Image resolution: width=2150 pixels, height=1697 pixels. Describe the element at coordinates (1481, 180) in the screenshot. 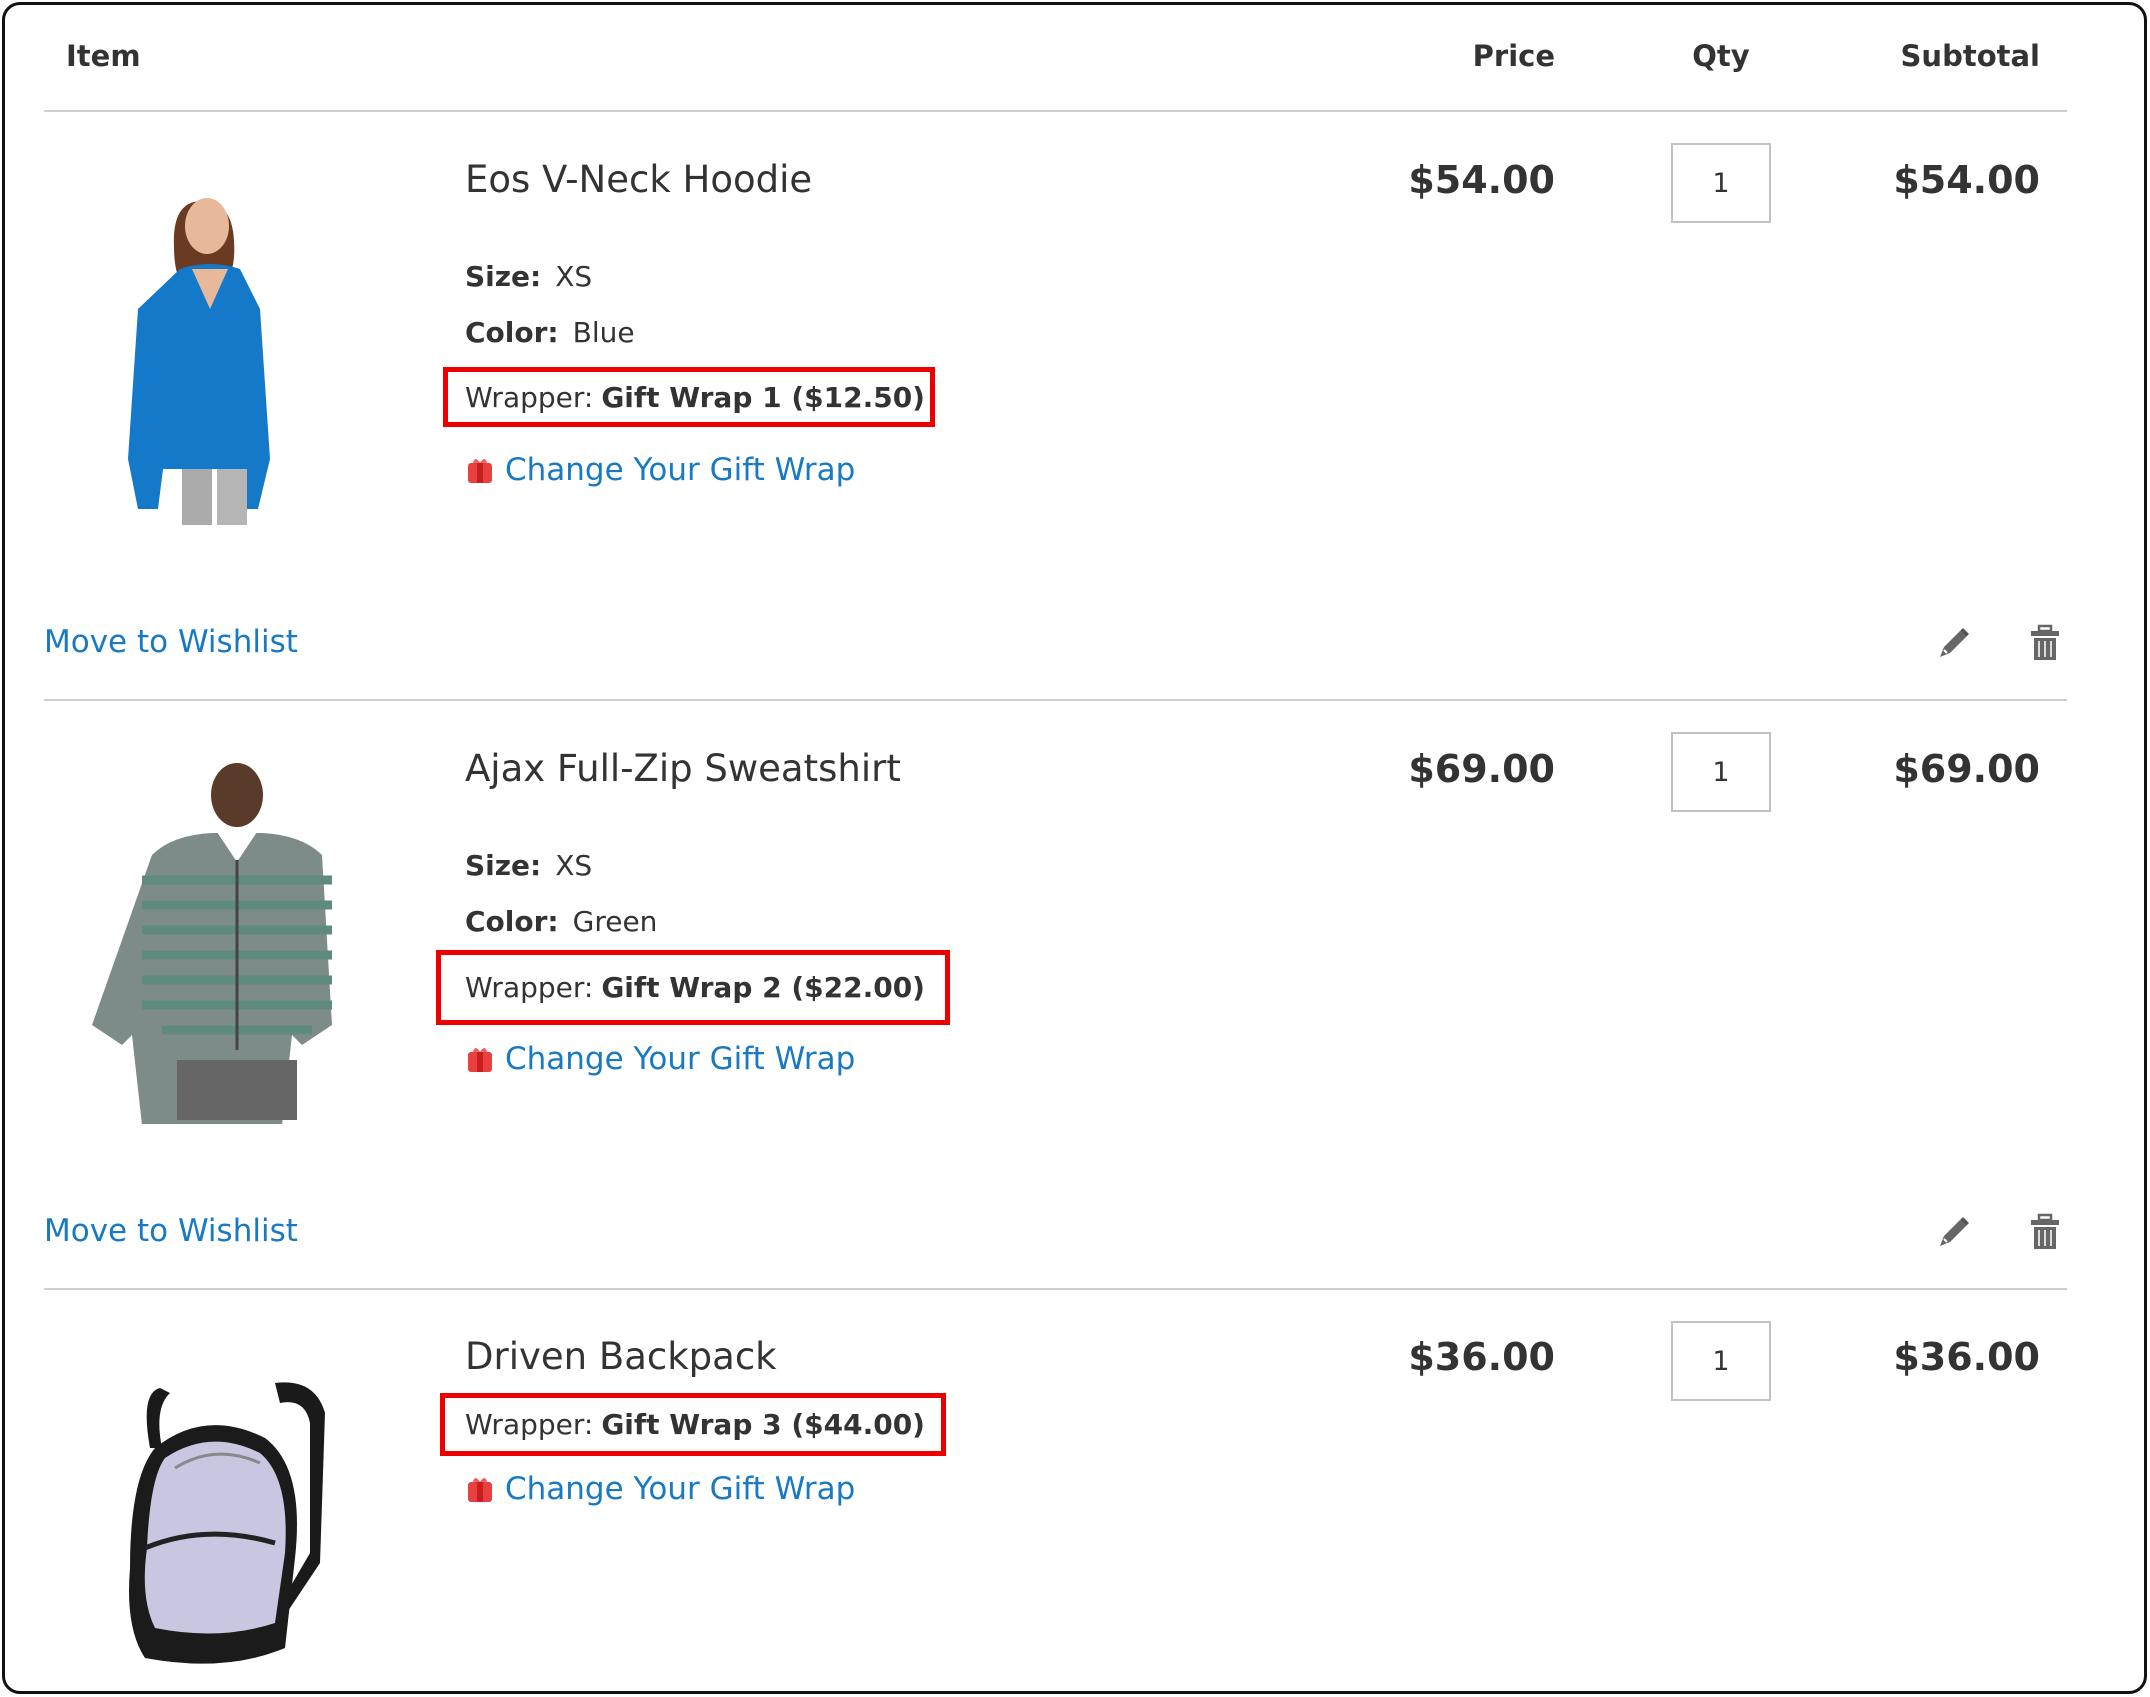

I see `item-price: $54.00` at that location.